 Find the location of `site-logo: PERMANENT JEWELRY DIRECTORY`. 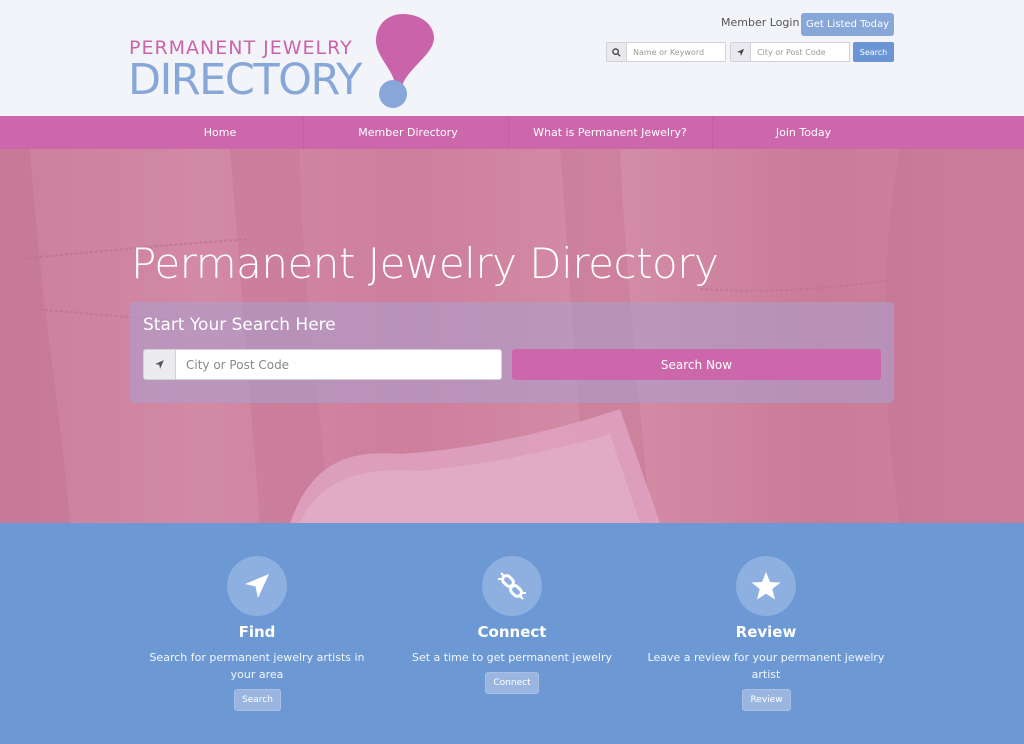

site-logo: PERMANENT JEWELRY DIRECTORY is located at coordinates (288, 61).